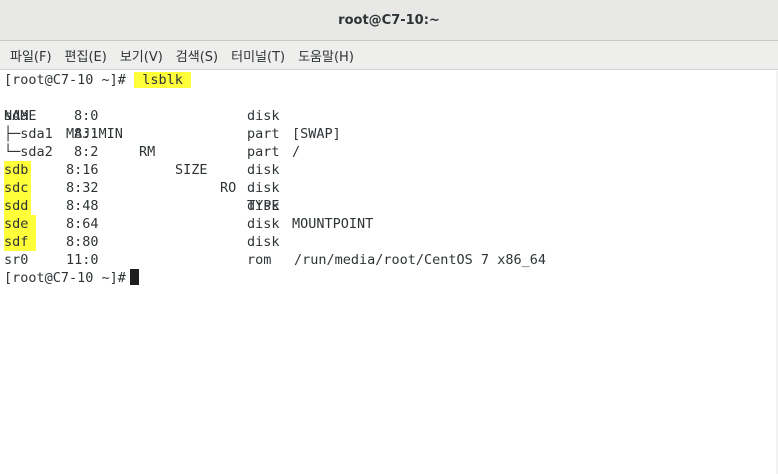  What do you see at coordinates (389, 55) in the screenshot?
I see `menu-bar: 파일(F) 편집(E) 보기(V) 검색(S) 터미널(T) 도움말(H)` at bounding box center [389, 55].